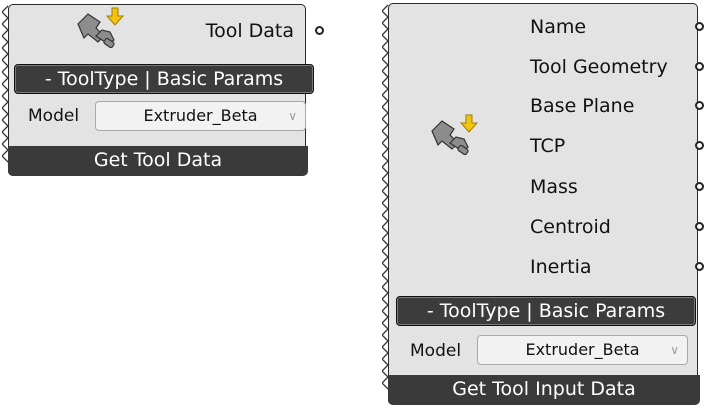 This screenshot has height=408, width=710. I want to click on output-label-tool-geometry: Tool Geometry, so click(599, 67).